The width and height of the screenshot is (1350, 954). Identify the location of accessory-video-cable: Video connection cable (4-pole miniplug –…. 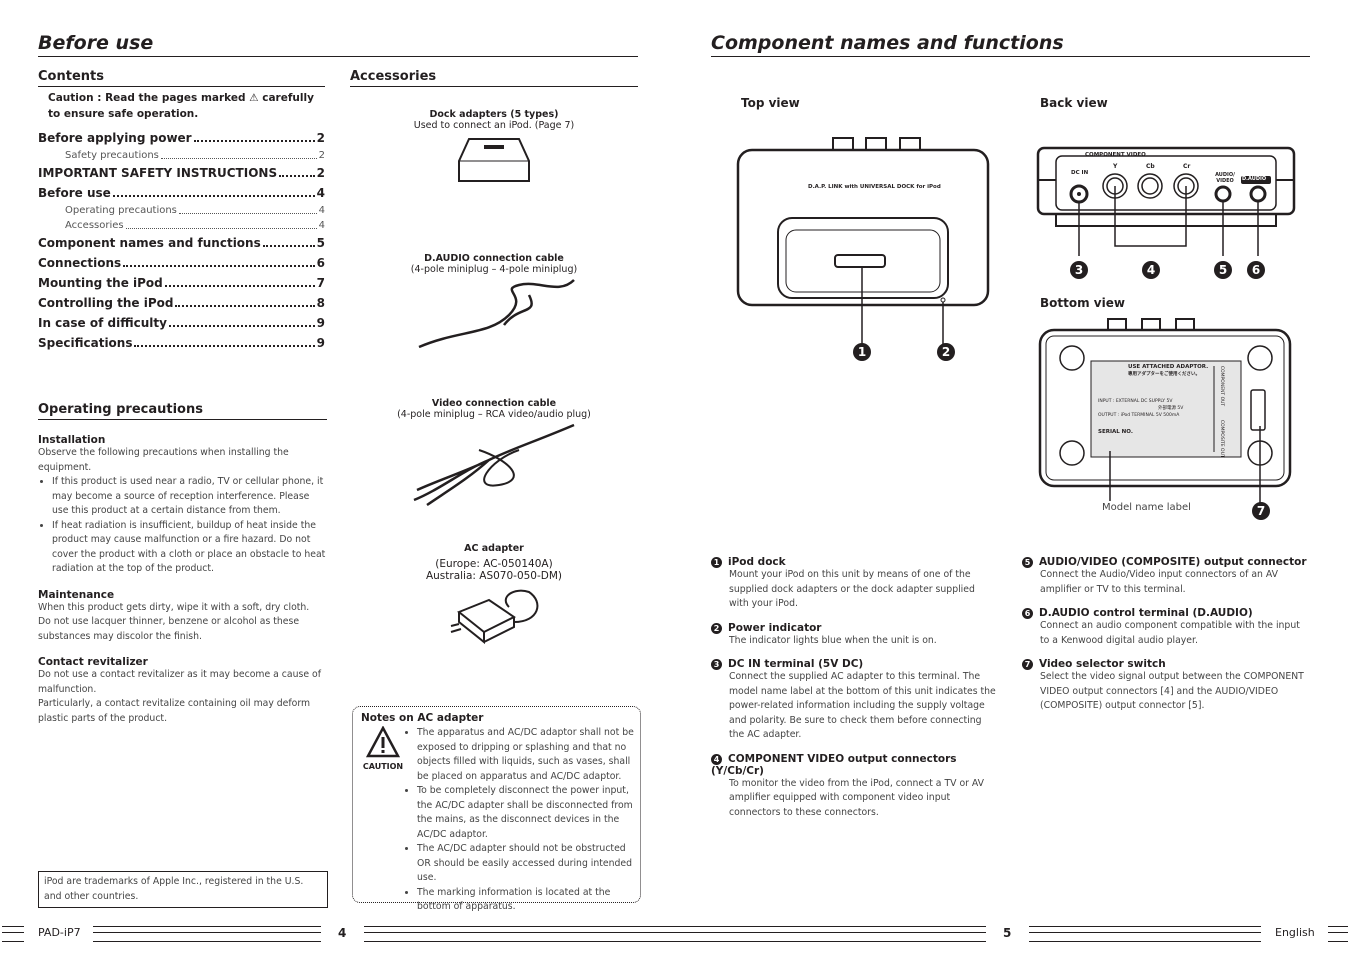
(494, 455).